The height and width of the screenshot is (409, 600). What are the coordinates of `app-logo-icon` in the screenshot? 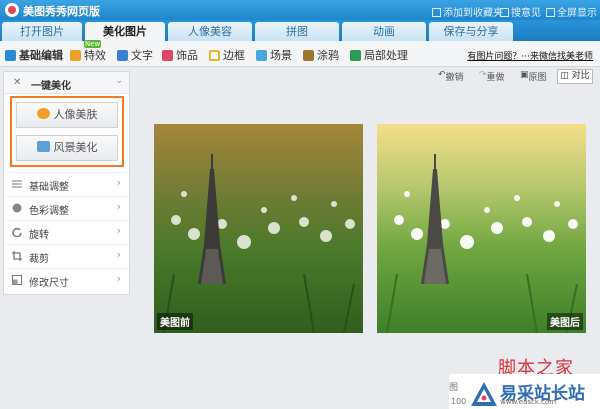 It's located at (12, 10).